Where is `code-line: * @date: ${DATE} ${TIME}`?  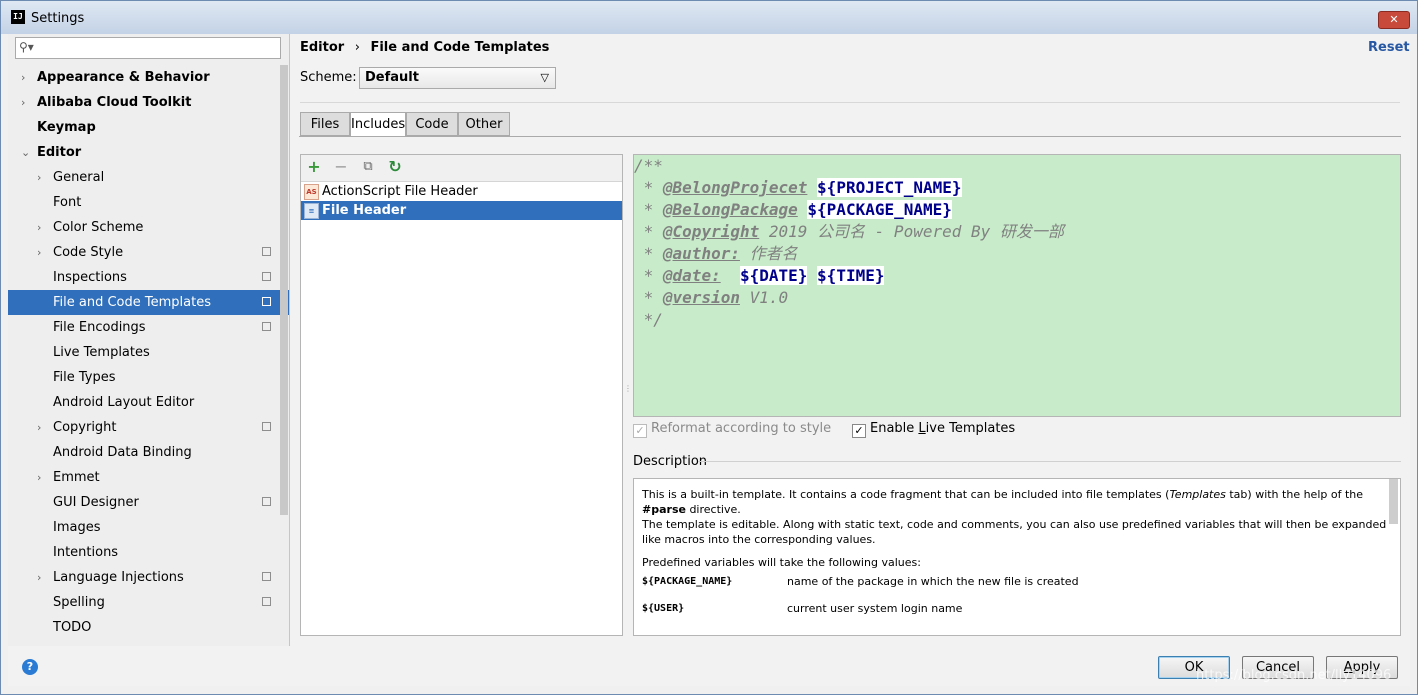 code-line: * @date: ${DATE} ${TIME} is located at coordinates (759, 276).